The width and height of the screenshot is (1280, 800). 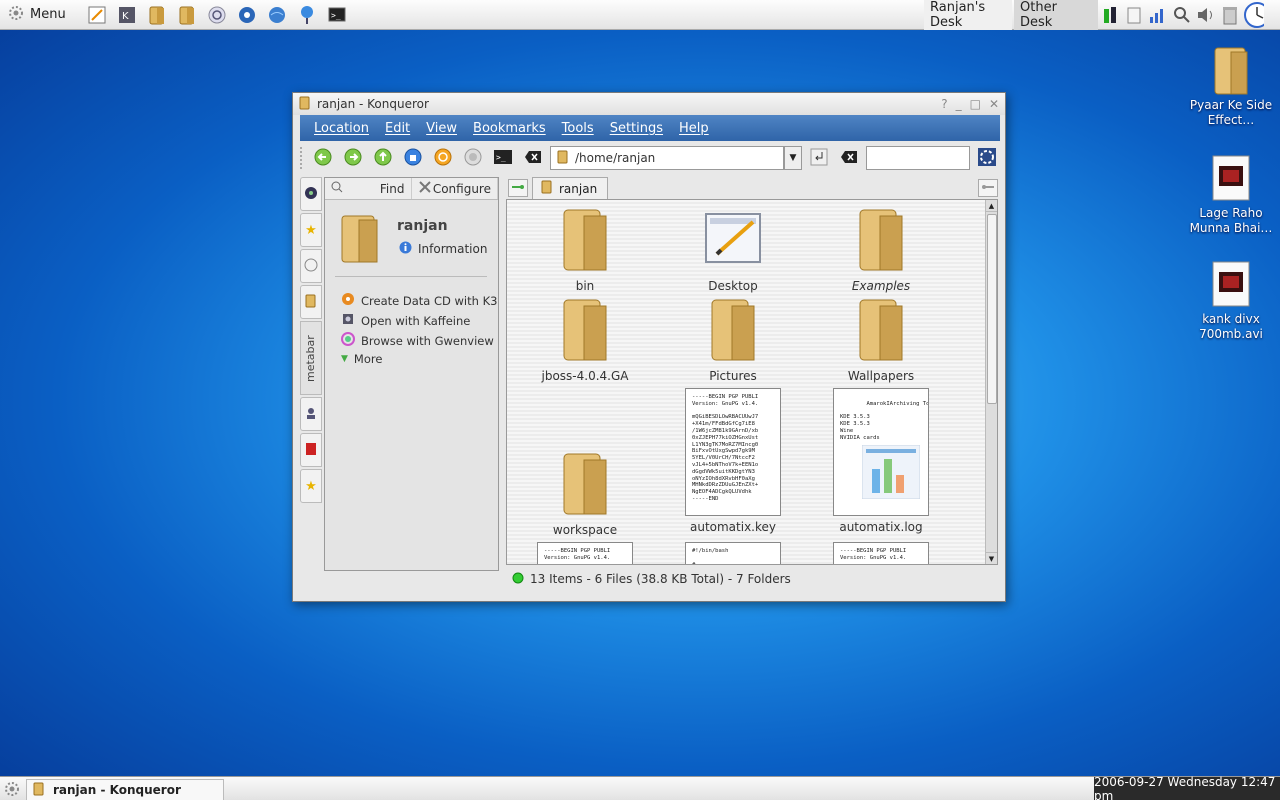 I want to click on terminal-button: >_, so click(x=503, y=158).